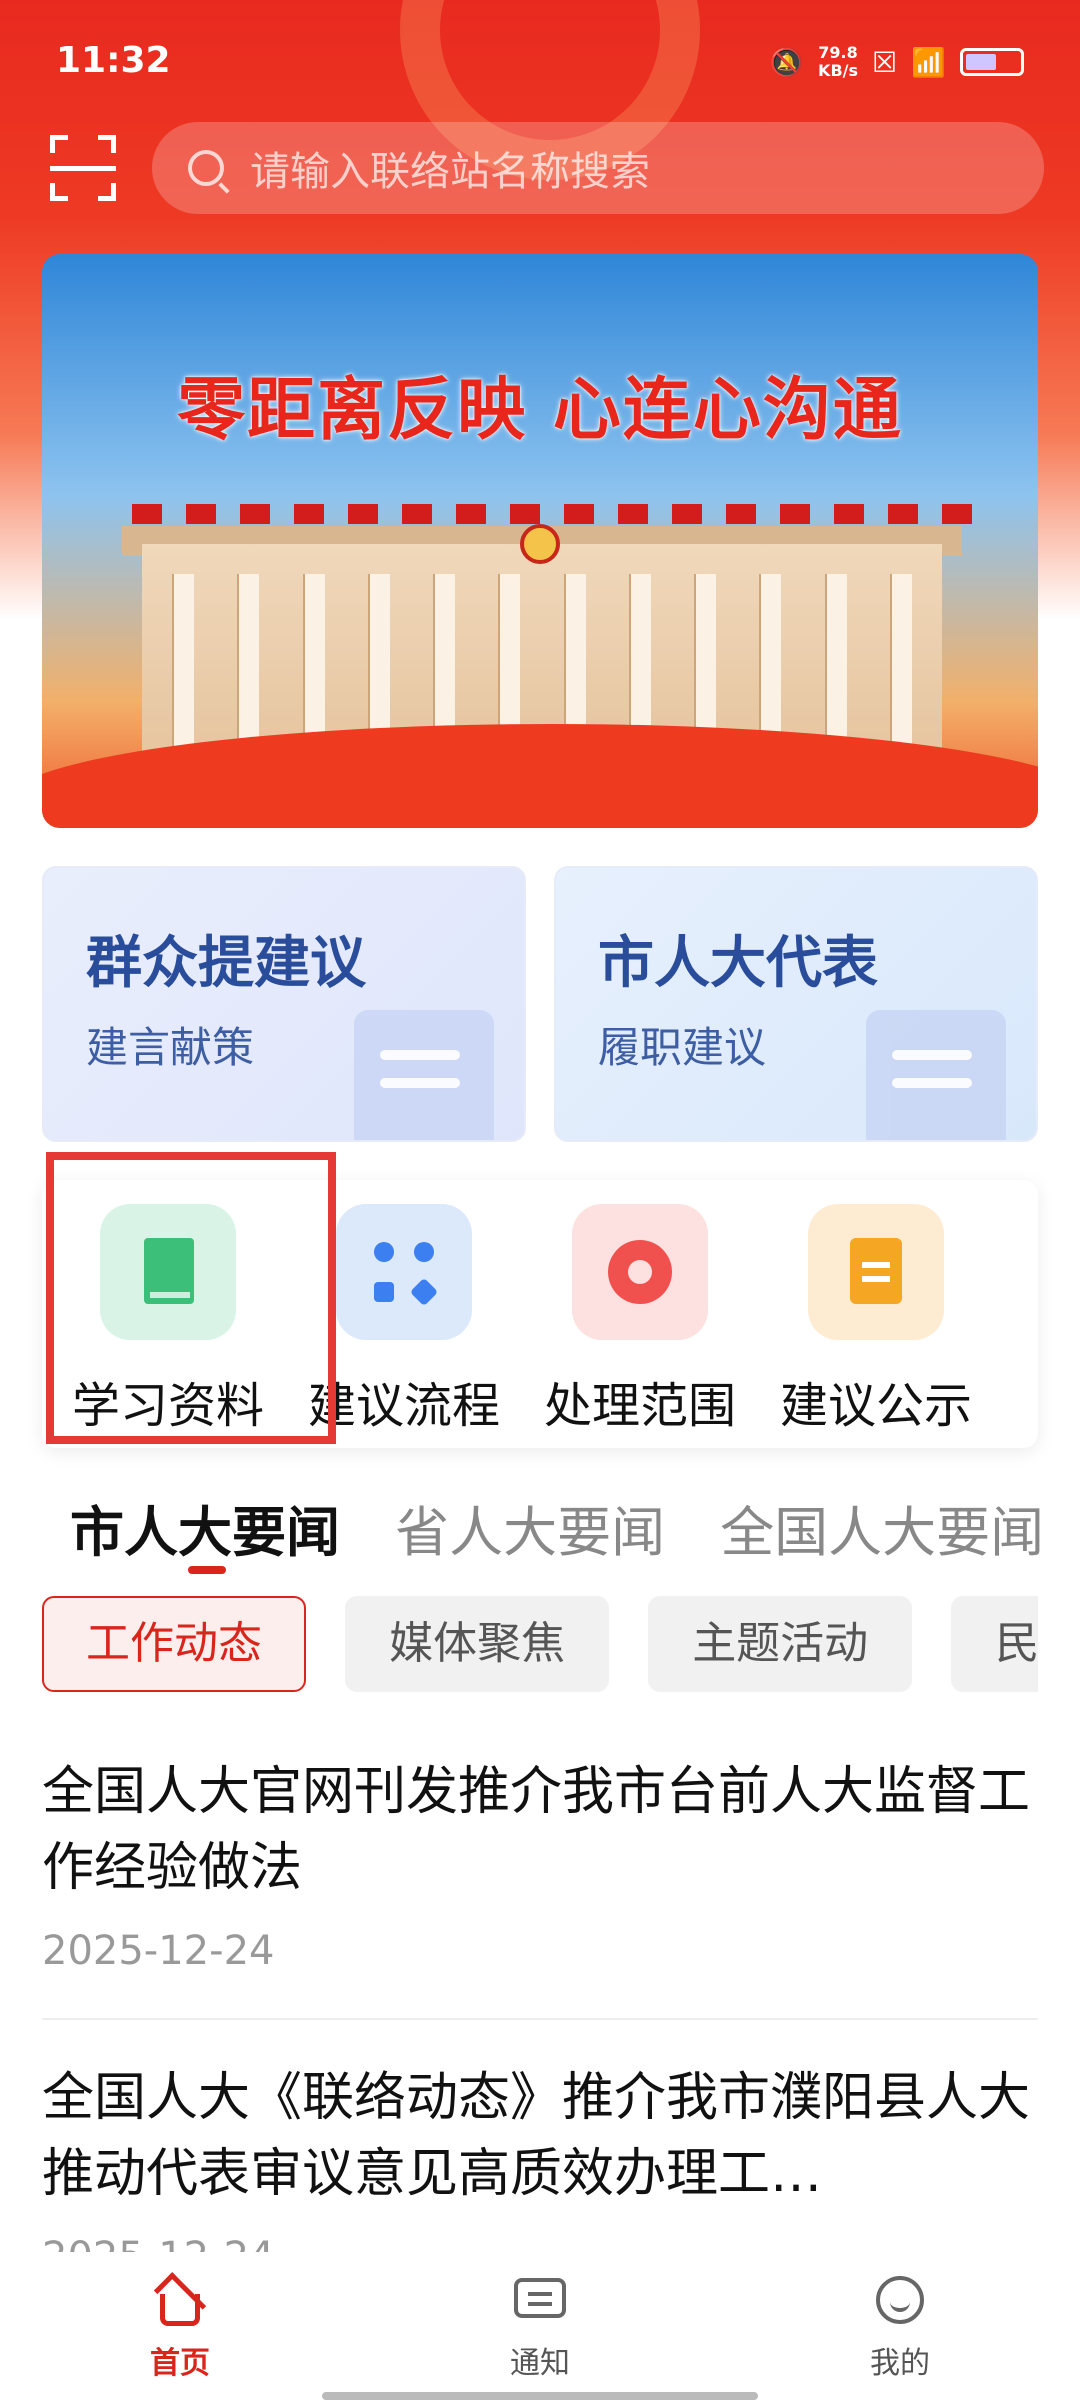  Describe the element at coordinates (170, 1047) in the screenshot. I see `card-subtitle: 建言献策` at that location.